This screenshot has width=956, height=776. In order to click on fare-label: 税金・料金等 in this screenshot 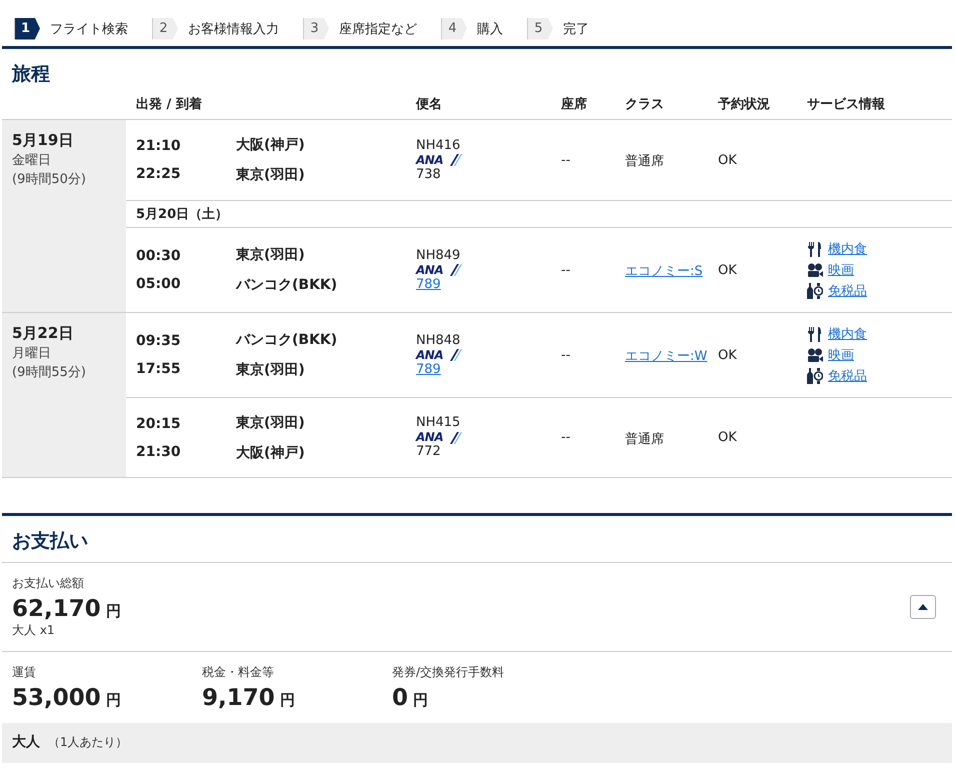, I will do `click(238, 672)`.